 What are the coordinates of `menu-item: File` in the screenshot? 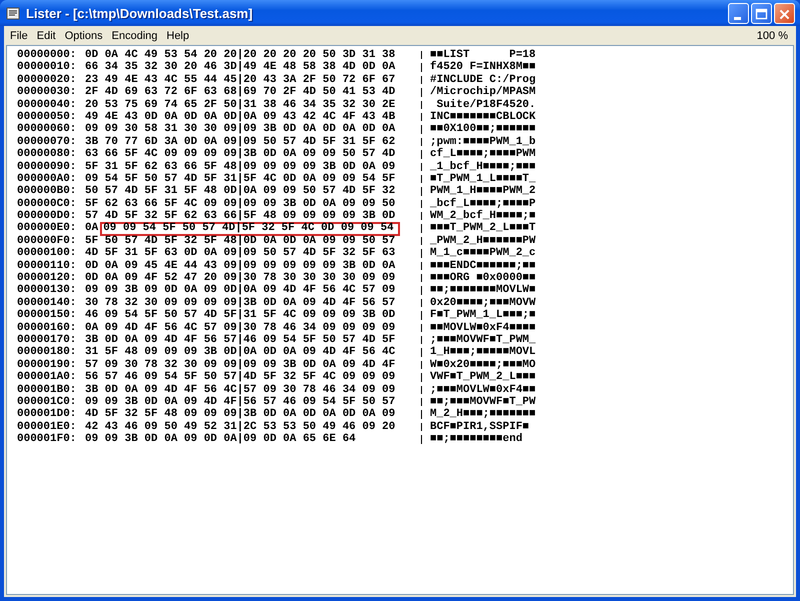 It's located at (19, 36).